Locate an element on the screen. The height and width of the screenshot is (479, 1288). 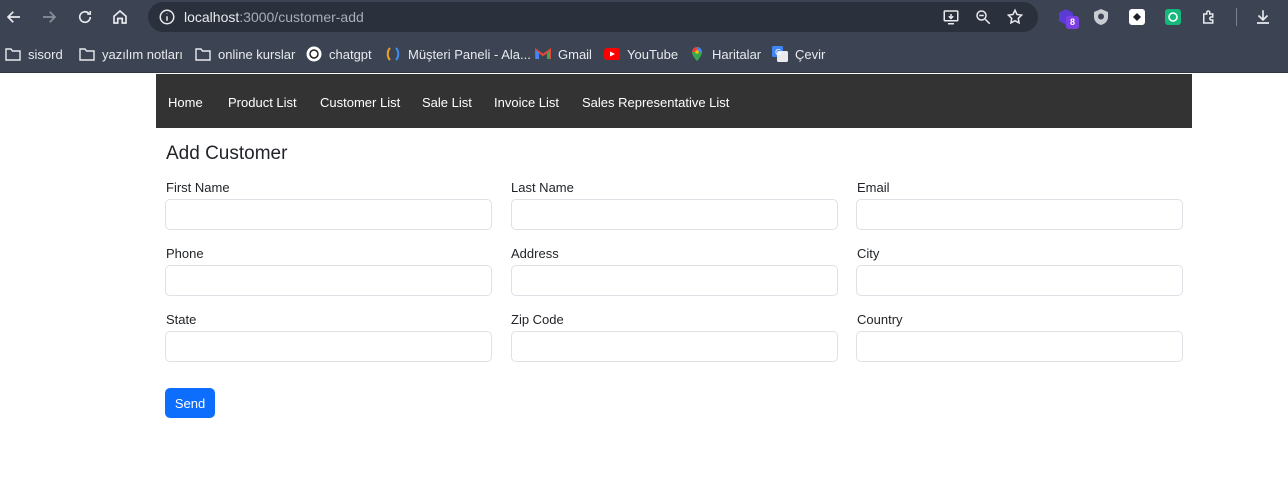
email-label: Email is located at coordinates (873, 187).